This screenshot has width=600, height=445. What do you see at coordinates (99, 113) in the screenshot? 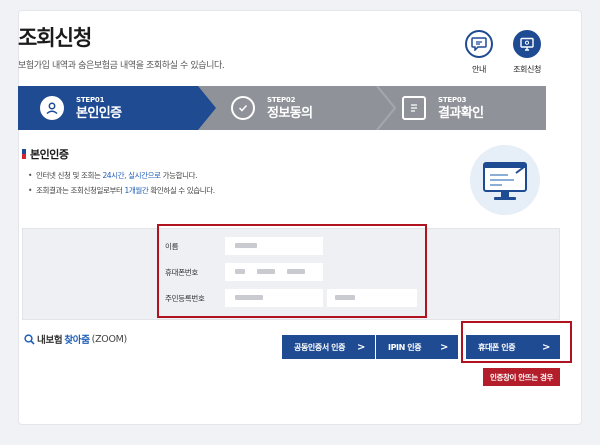
I see `step-1-name: 본인인증` at bounding box center [99, 113].